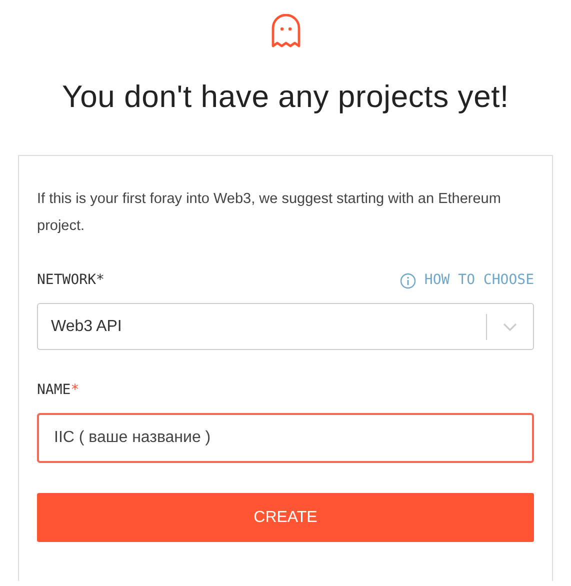  Describe the element at coordinates (285, 438) in the screenshot. I see `name-input: IIC ( ваше название )` at that location.